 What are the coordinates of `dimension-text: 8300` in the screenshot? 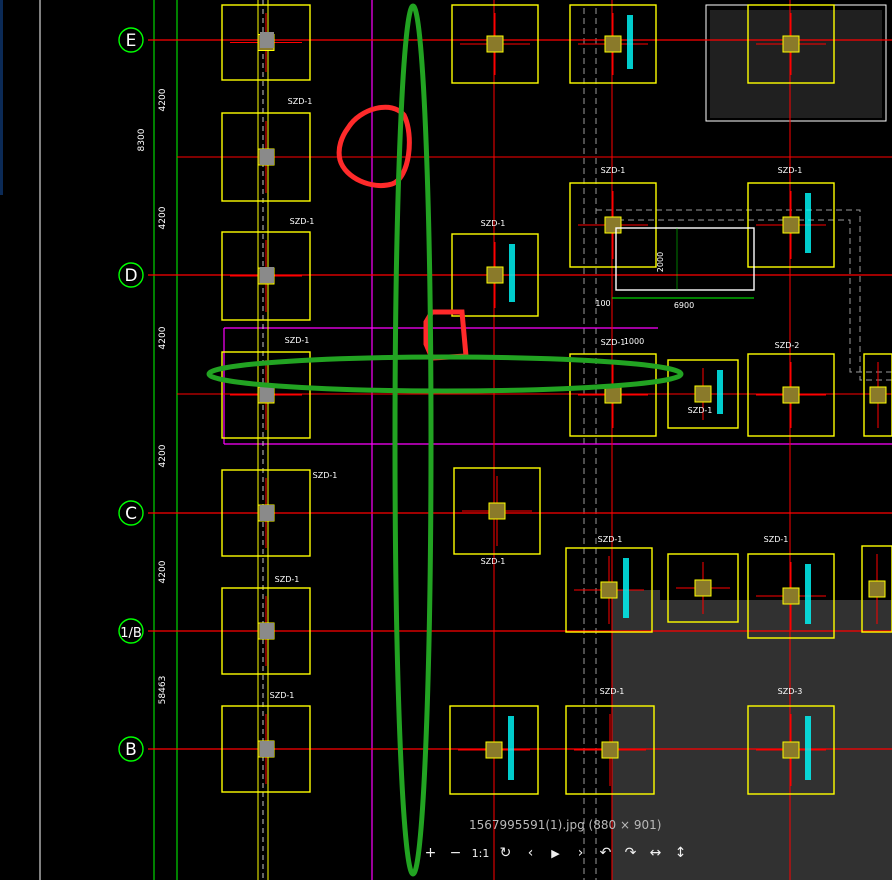 It's located at (142, 139).